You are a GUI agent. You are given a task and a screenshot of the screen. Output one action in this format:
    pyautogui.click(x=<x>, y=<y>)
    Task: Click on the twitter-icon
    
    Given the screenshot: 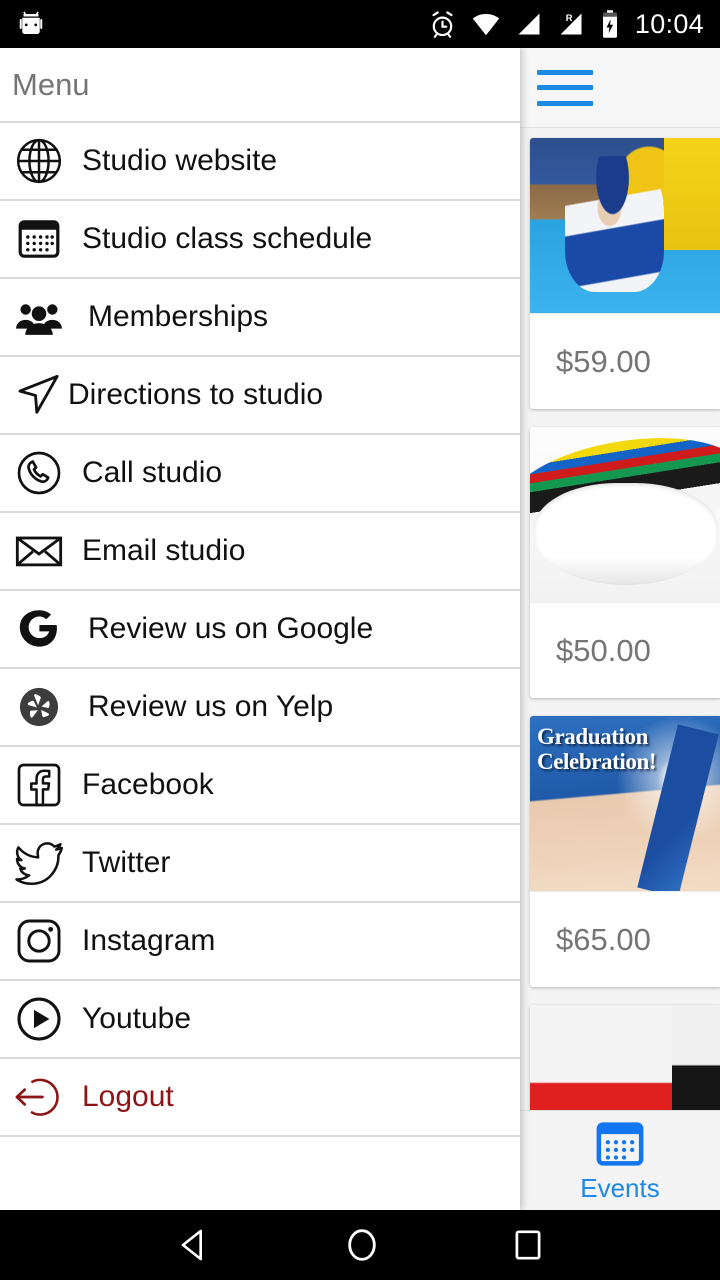 What is the action you would take?
    pyautogui.click(x=39, y=863)
    